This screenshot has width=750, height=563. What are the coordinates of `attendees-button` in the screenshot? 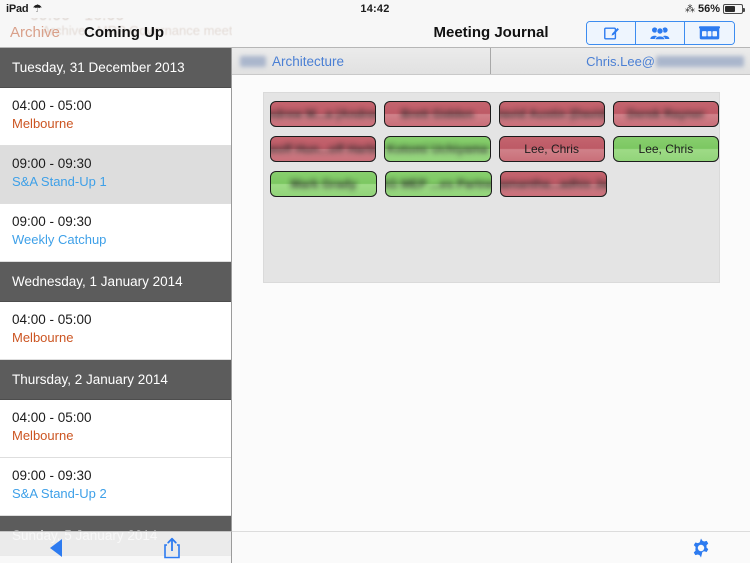 It's located at (660, 33).